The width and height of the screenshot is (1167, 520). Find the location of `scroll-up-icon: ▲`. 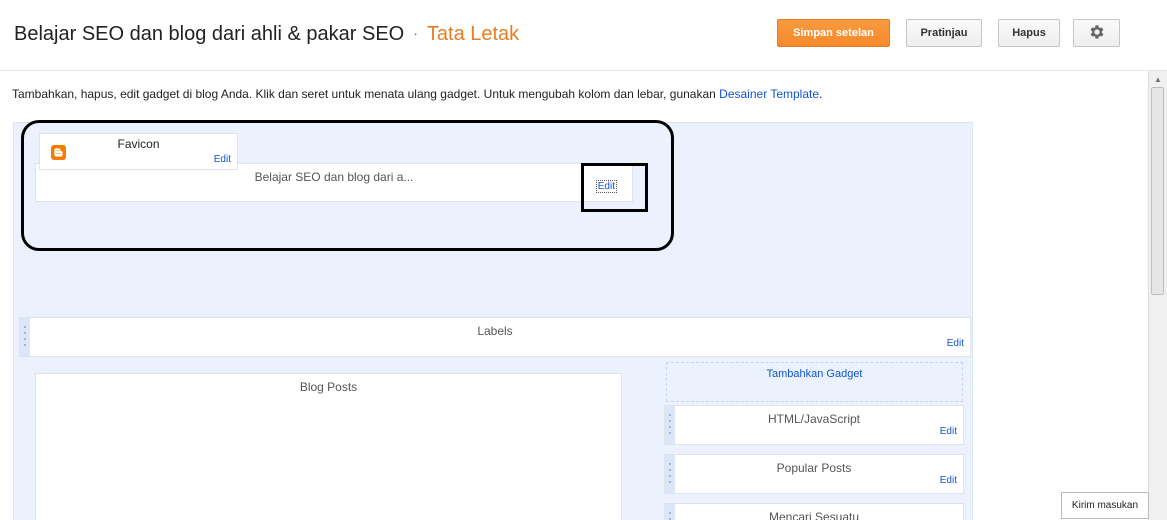

scroll-up-icon: ▲ is located at coordinates (1158, 79).